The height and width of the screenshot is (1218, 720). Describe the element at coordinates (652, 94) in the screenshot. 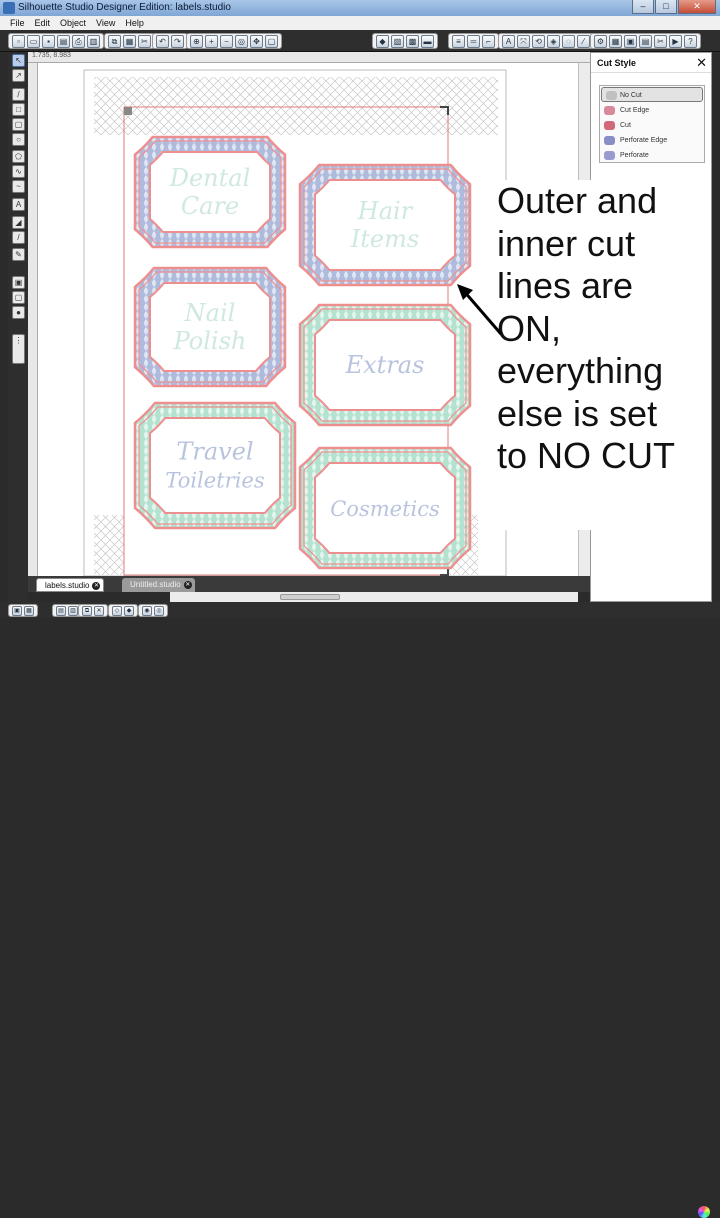

I see `cut-style-option-no-cut: No Cut` at that location.